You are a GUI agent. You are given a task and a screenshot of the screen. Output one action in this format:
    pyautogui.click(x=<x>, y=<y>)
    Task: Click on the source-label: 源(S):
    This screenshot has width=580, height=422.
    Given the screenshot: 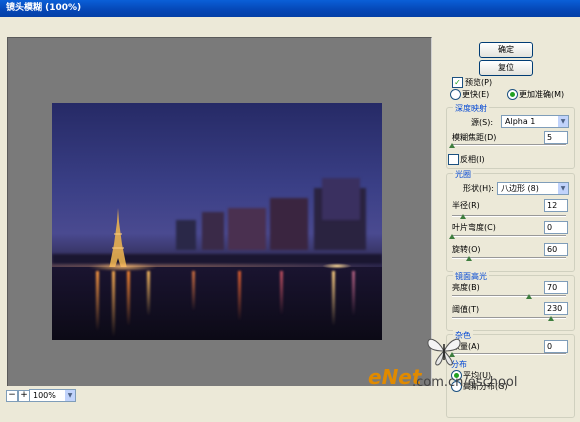 What is the action you would take?
    pyautogui.click(x=482, y=122)
    